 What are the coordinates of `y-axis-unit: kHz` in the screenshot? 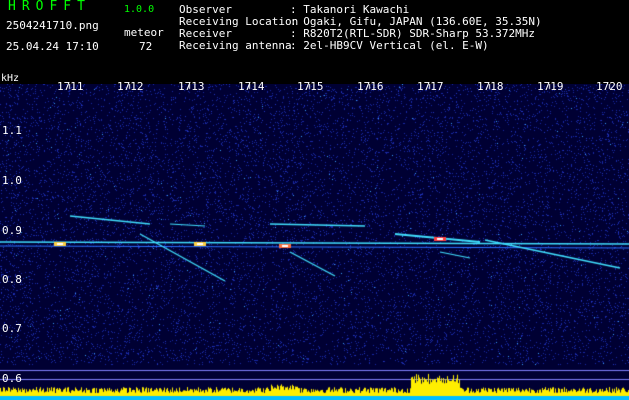 It's located at (10, 78).